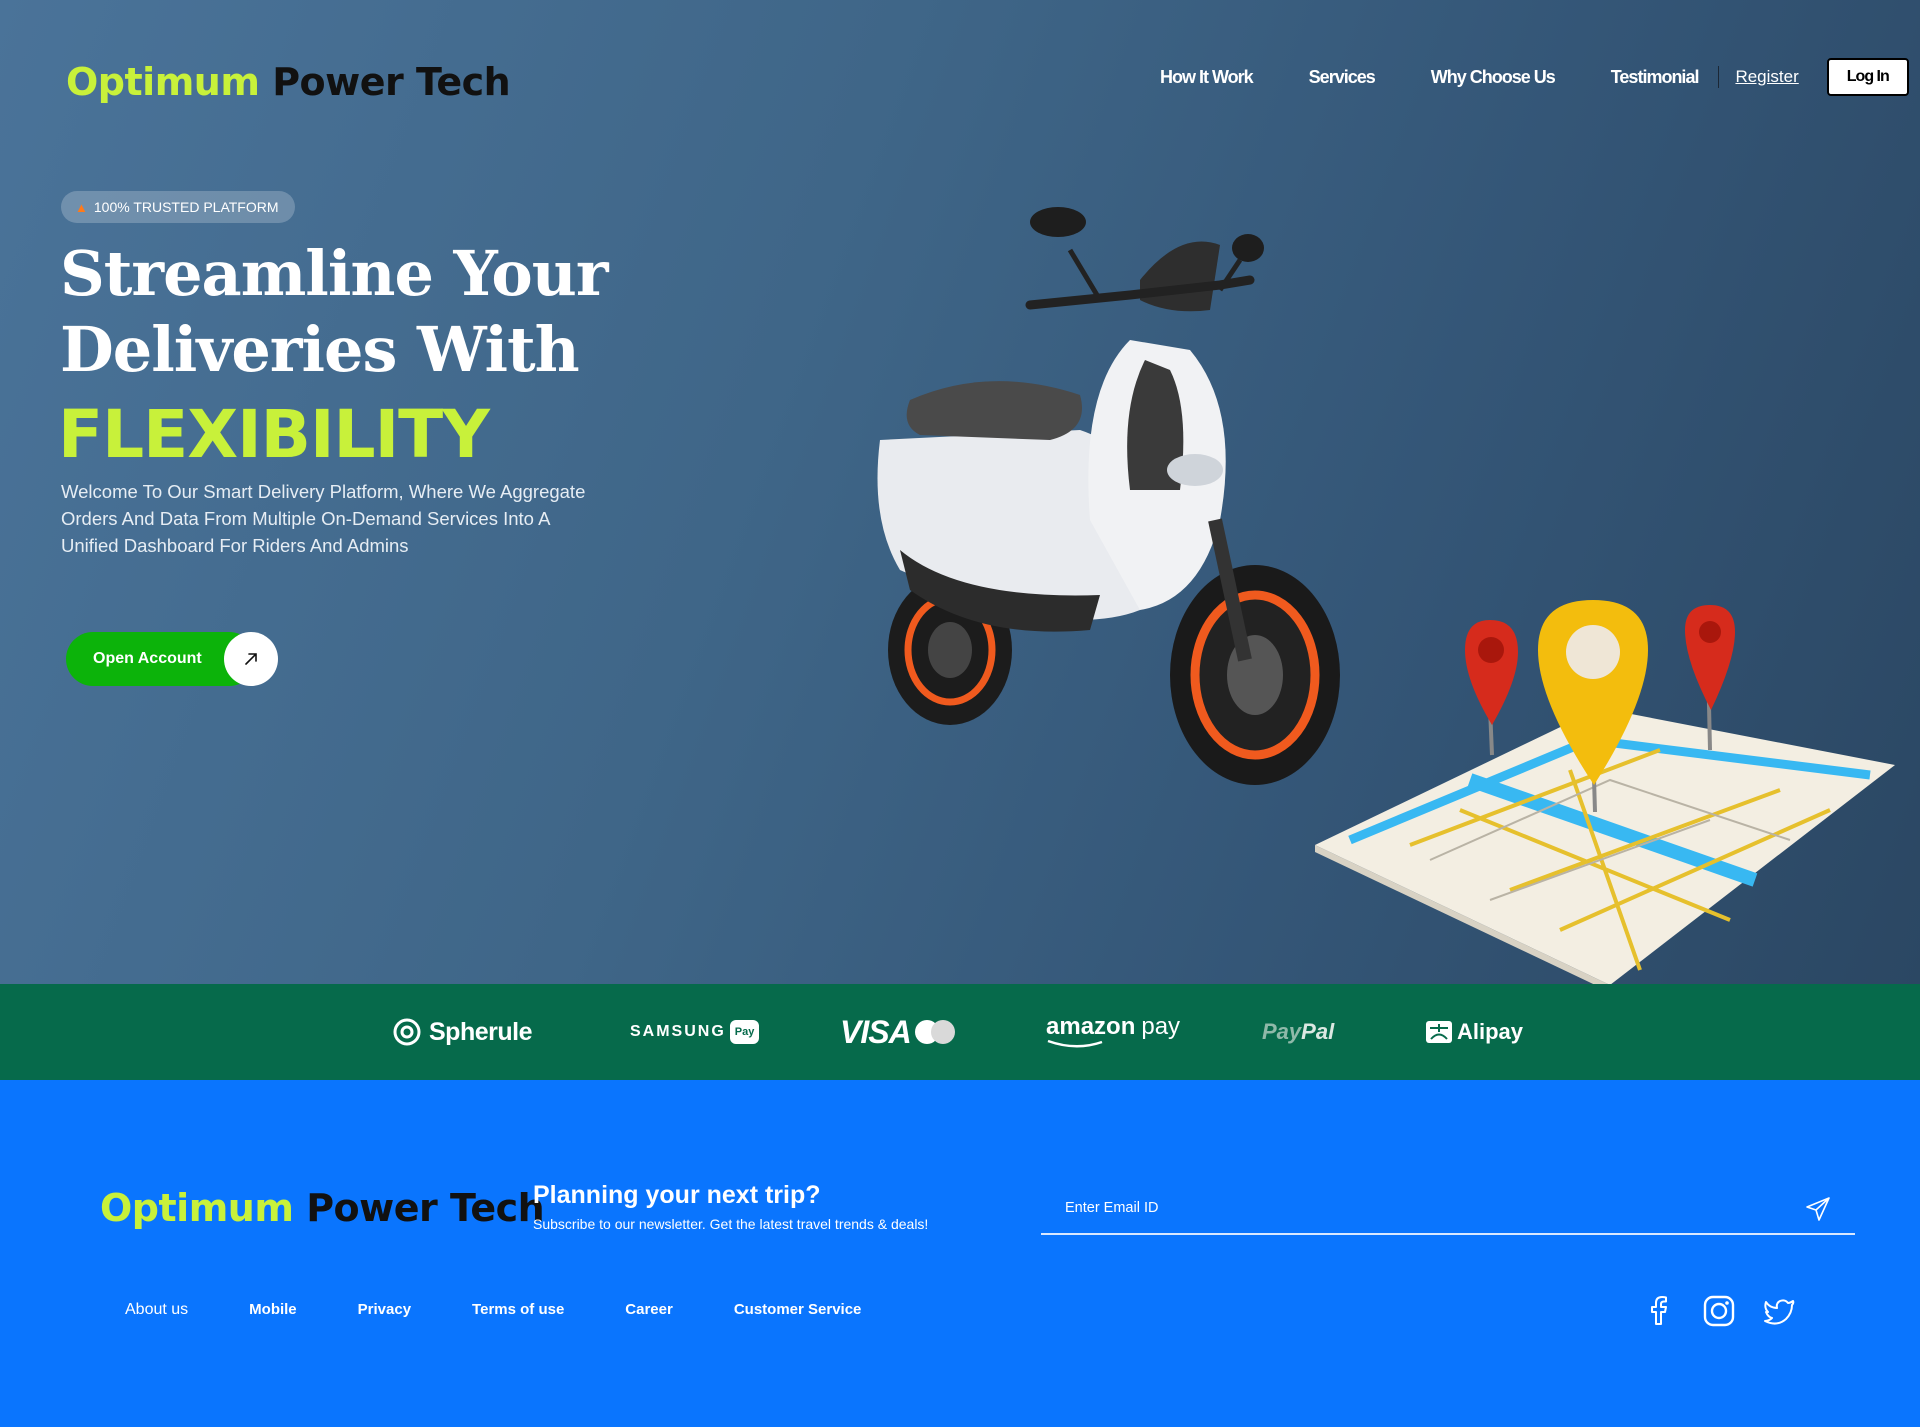  What do you see at coordinates (1818, 1209) in the screenshot?
I see `send-icon` at bounding box center [1818, 1209].